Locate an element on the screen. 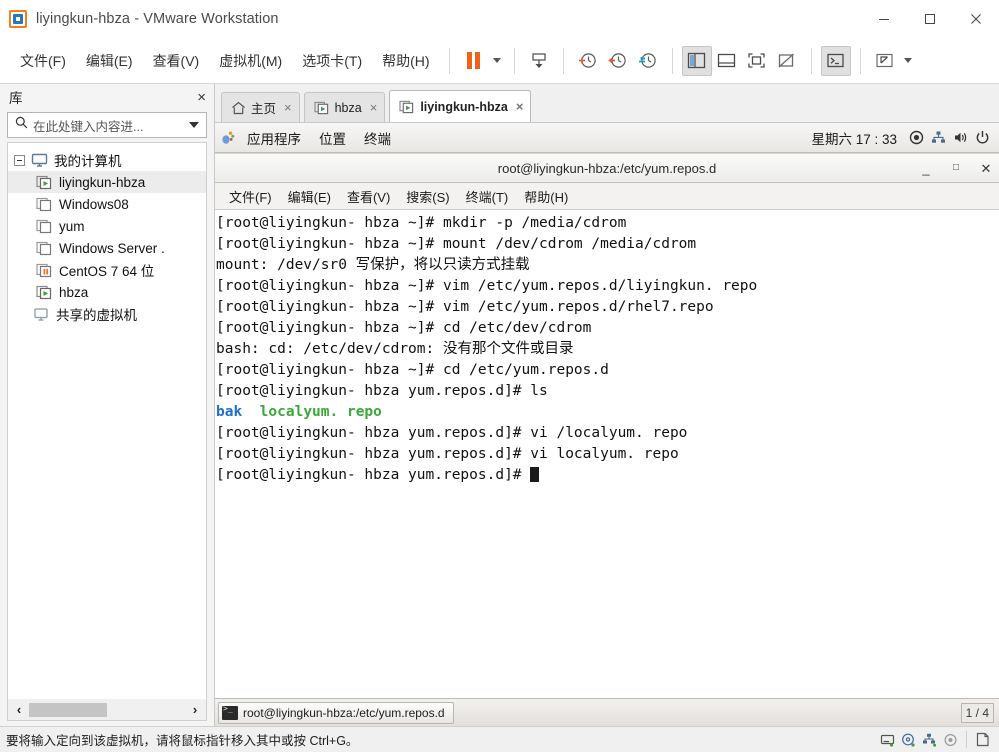  collapse-icon is located at coordinates (19, 160).